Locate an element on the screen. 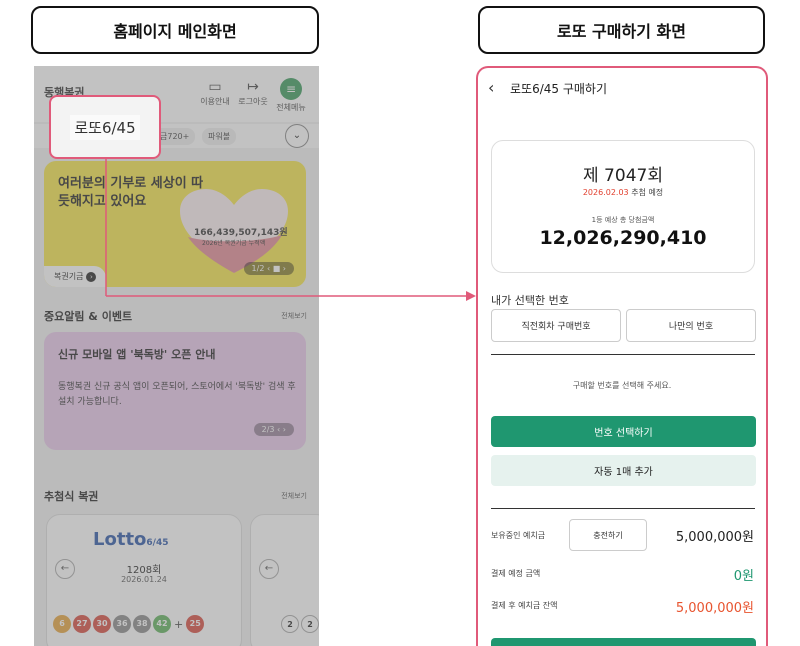 This screenshot has height=646, width=800. lotto-menu-label: 로또6/45 is located at coordinates (105, 127).